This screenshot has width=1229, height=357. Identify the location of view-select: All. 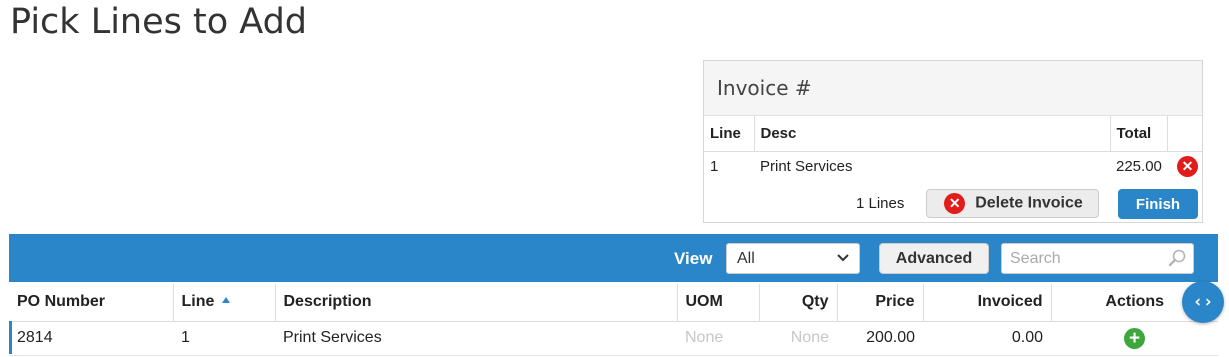
(793, 258).